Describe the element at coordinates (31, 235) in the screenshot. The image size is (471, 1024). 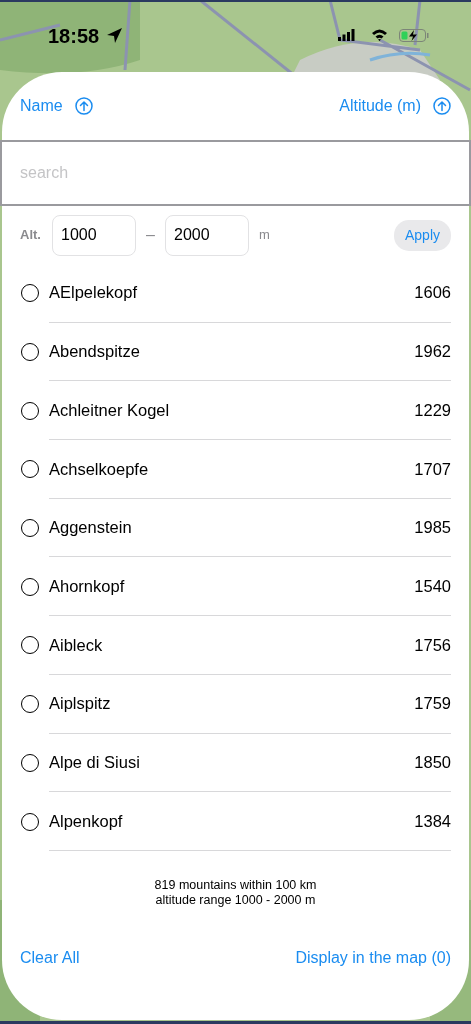
I see `altitude-label: Alt.` at that location.